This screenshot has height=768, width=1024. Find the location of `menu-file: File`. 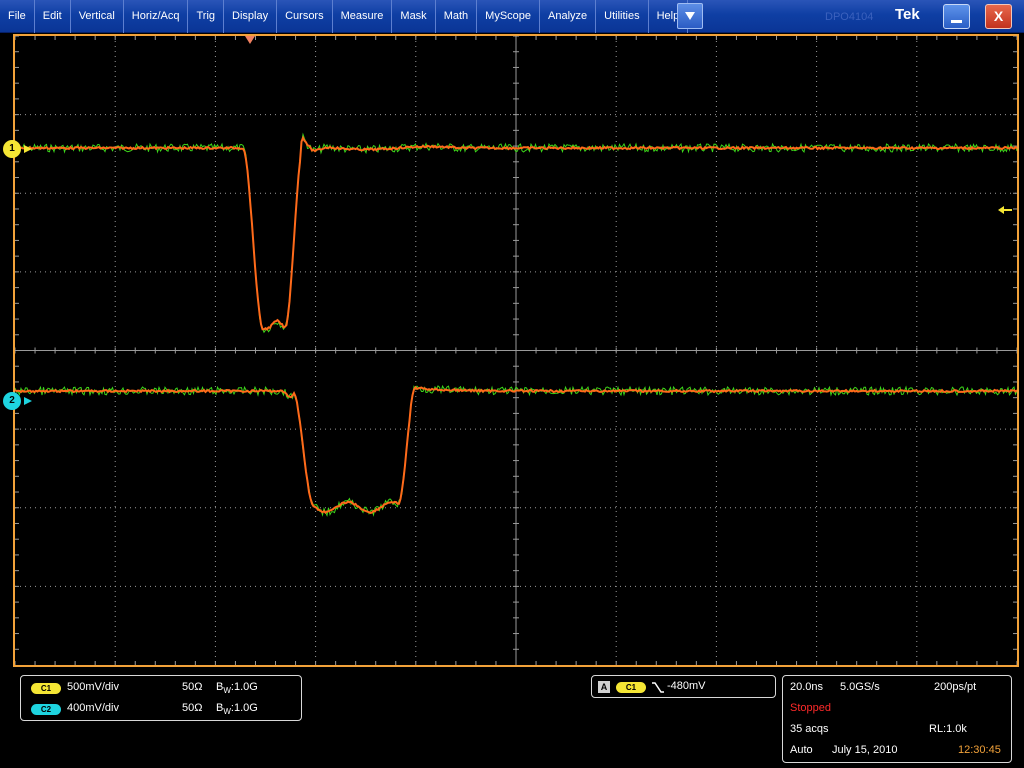

menu-file: File is located at coordinates (17, 16).